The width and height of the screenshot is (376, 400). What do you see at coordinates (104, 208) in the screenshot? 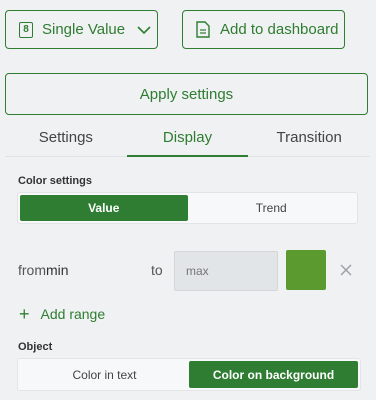
I see `color-settings-value-option: Value` at bounding box center [104, 208].